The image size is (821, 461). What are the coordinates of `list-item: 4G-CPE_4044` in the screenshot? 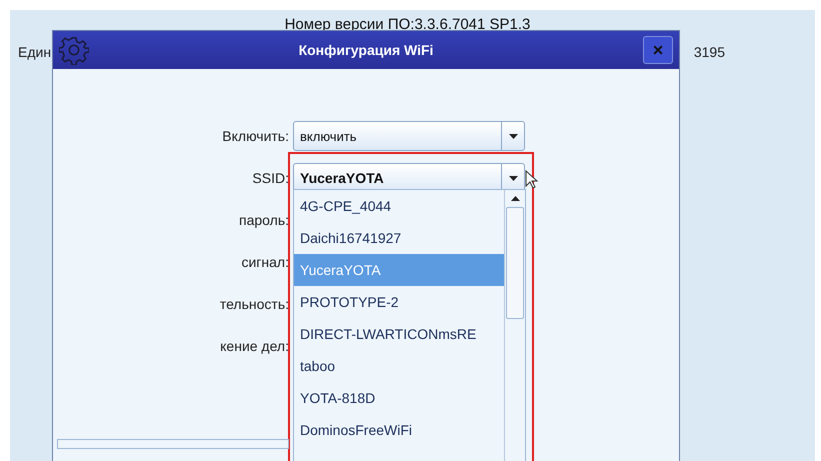 It's located at (399, 206).